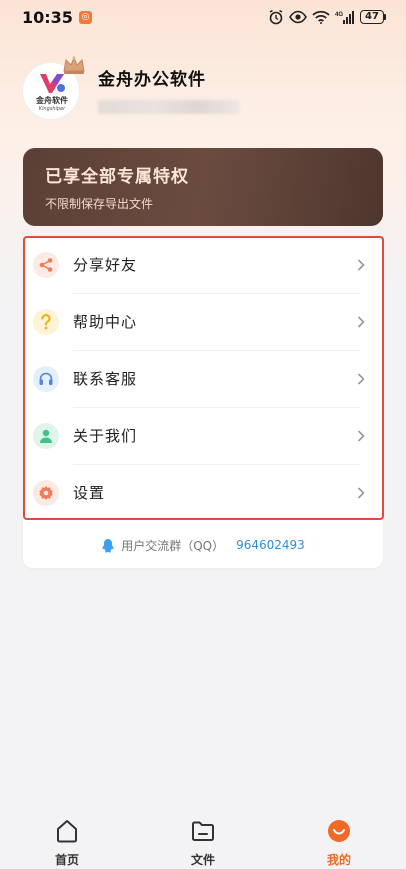  Describe the element at coordinates (74, 65) in the screenshot. I see `vip-crown-badge-icon` at that location.